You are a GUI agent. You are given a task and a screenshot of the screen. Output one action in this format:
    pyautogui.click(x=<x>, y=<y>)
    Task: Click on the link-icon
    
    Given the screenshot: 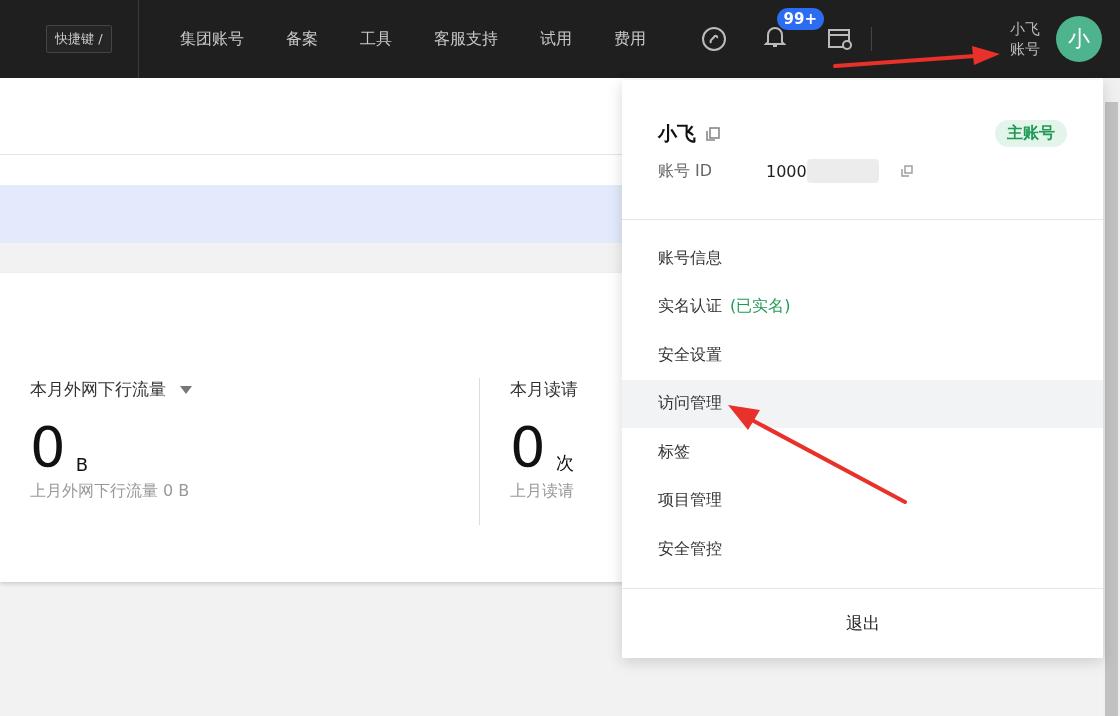 What is the action you would take?
    pyautogui.click(x=713, y=39)
    